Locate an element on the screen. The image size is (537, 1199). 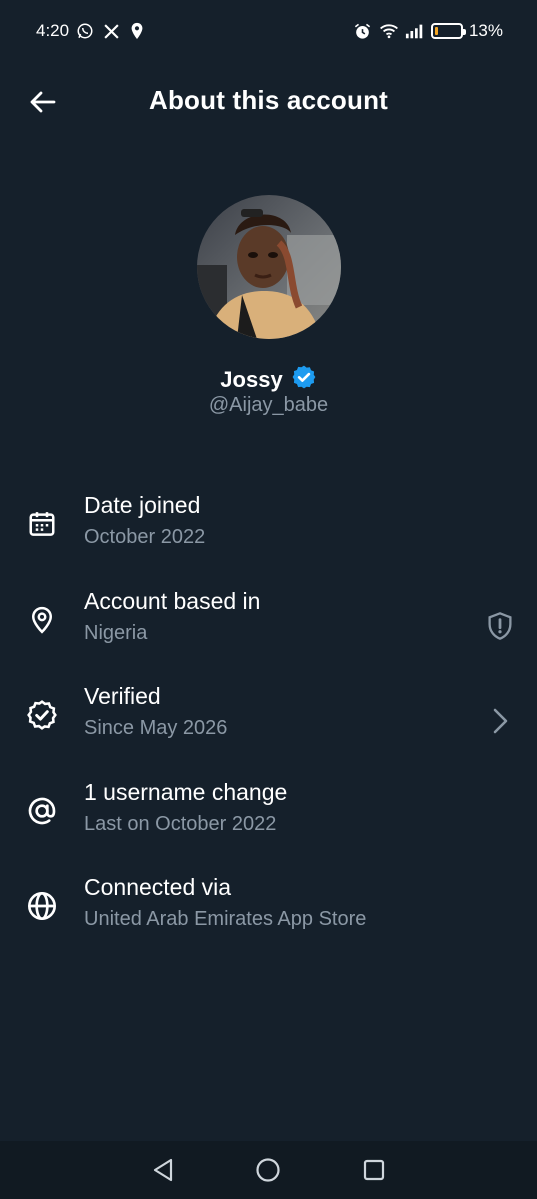
status-bar-left: 4:20 is located at coordinates (91, 31).